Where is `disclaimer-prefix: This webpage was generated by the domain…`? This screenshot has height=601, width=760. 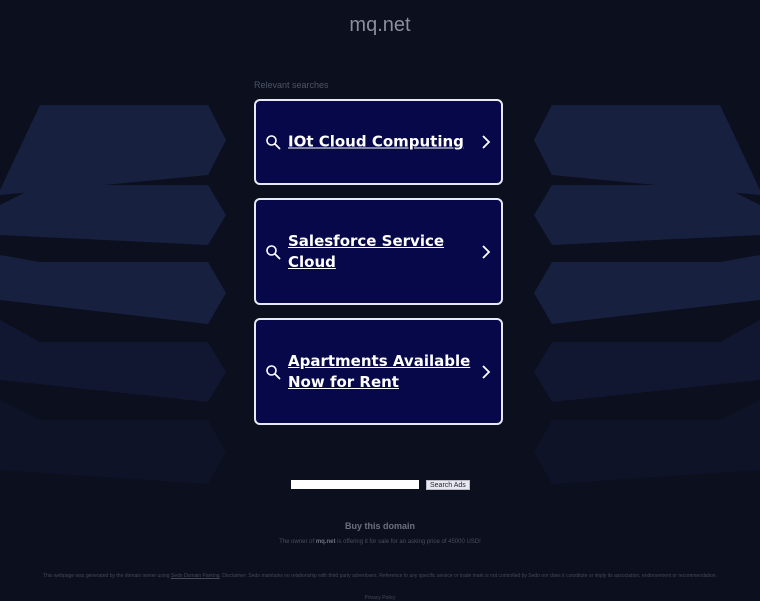 disclaimer-prefix: This webpage was generated by the domain… is located at coordinates (107, 576).